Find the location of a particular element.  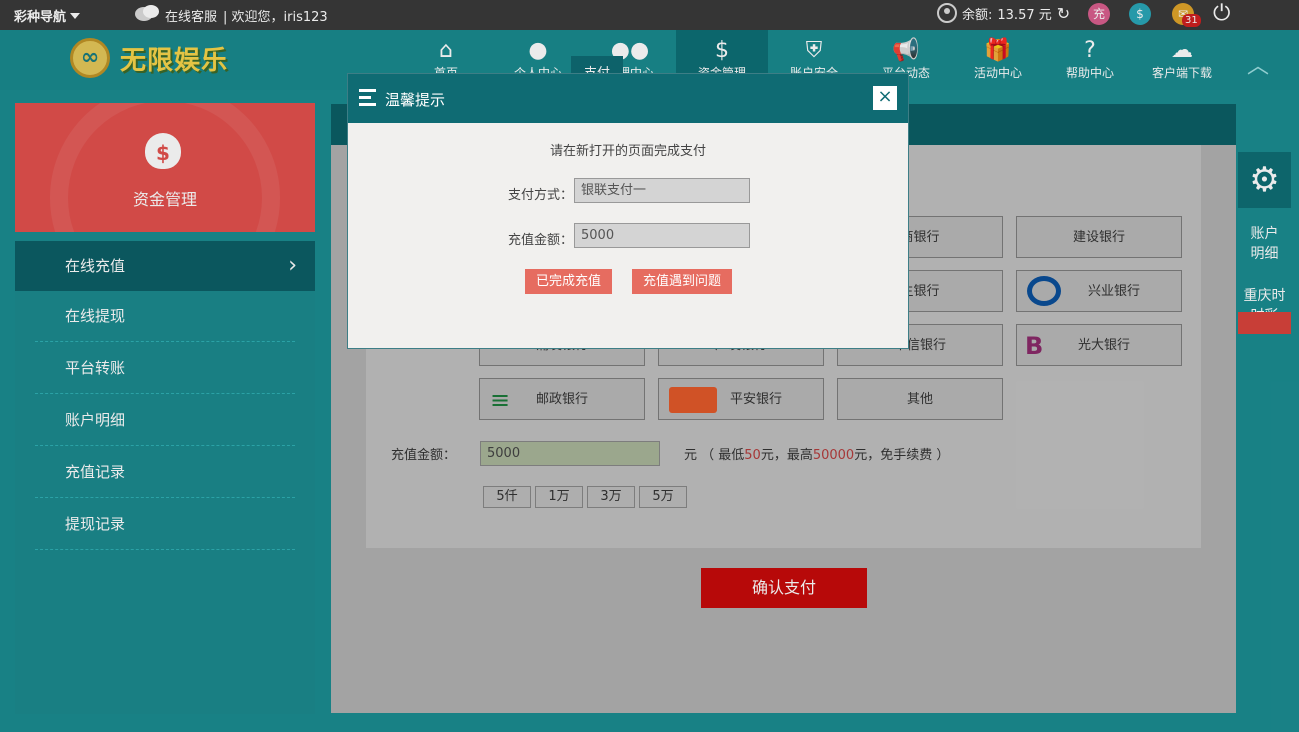

payment-method-row: 支付方式： 银联支付一 is located at coordinates (629, 190).